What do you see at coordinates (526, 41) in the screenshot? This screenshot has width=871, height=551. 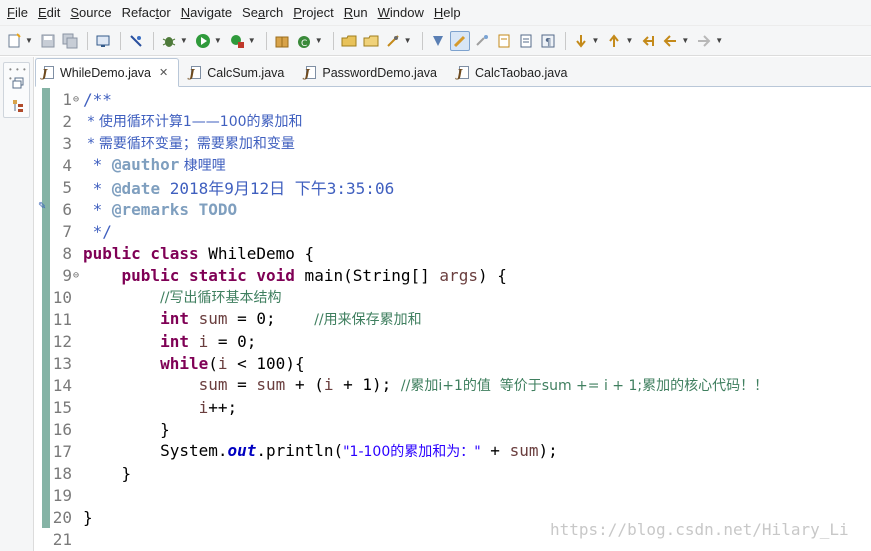 I see `show-block-icon` at bounding box center [526, 41].